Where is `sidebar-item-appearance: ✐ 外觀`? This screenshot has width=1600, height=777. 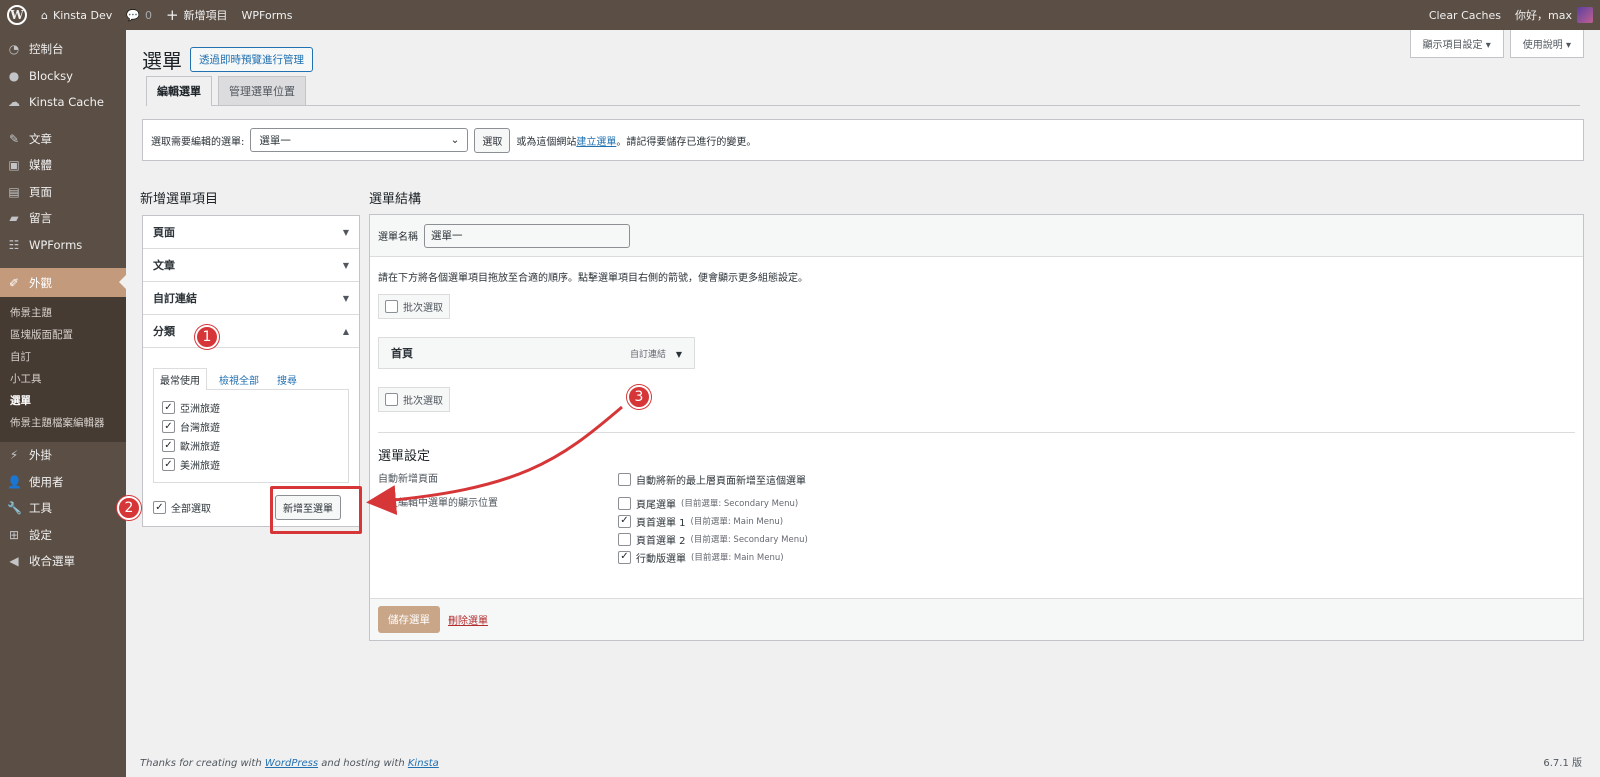
sidebar-item-appearance: ✐ 外觀 is located at coordinates (63, 282).